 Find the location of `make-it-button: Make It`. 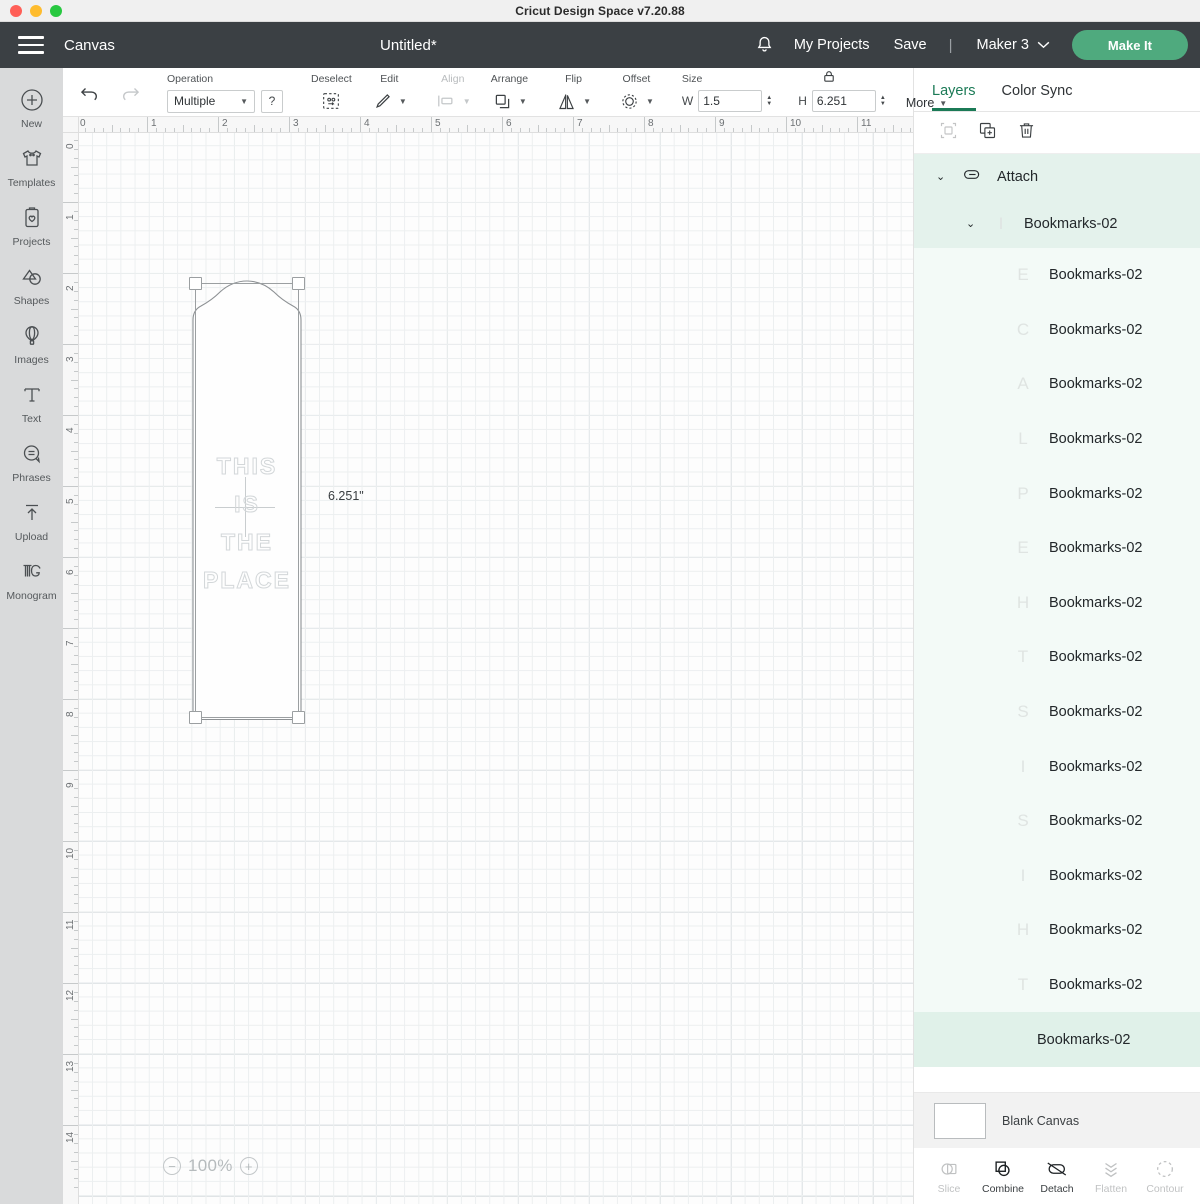

make-it-button: Make It is located at coordinates (1129, 45).